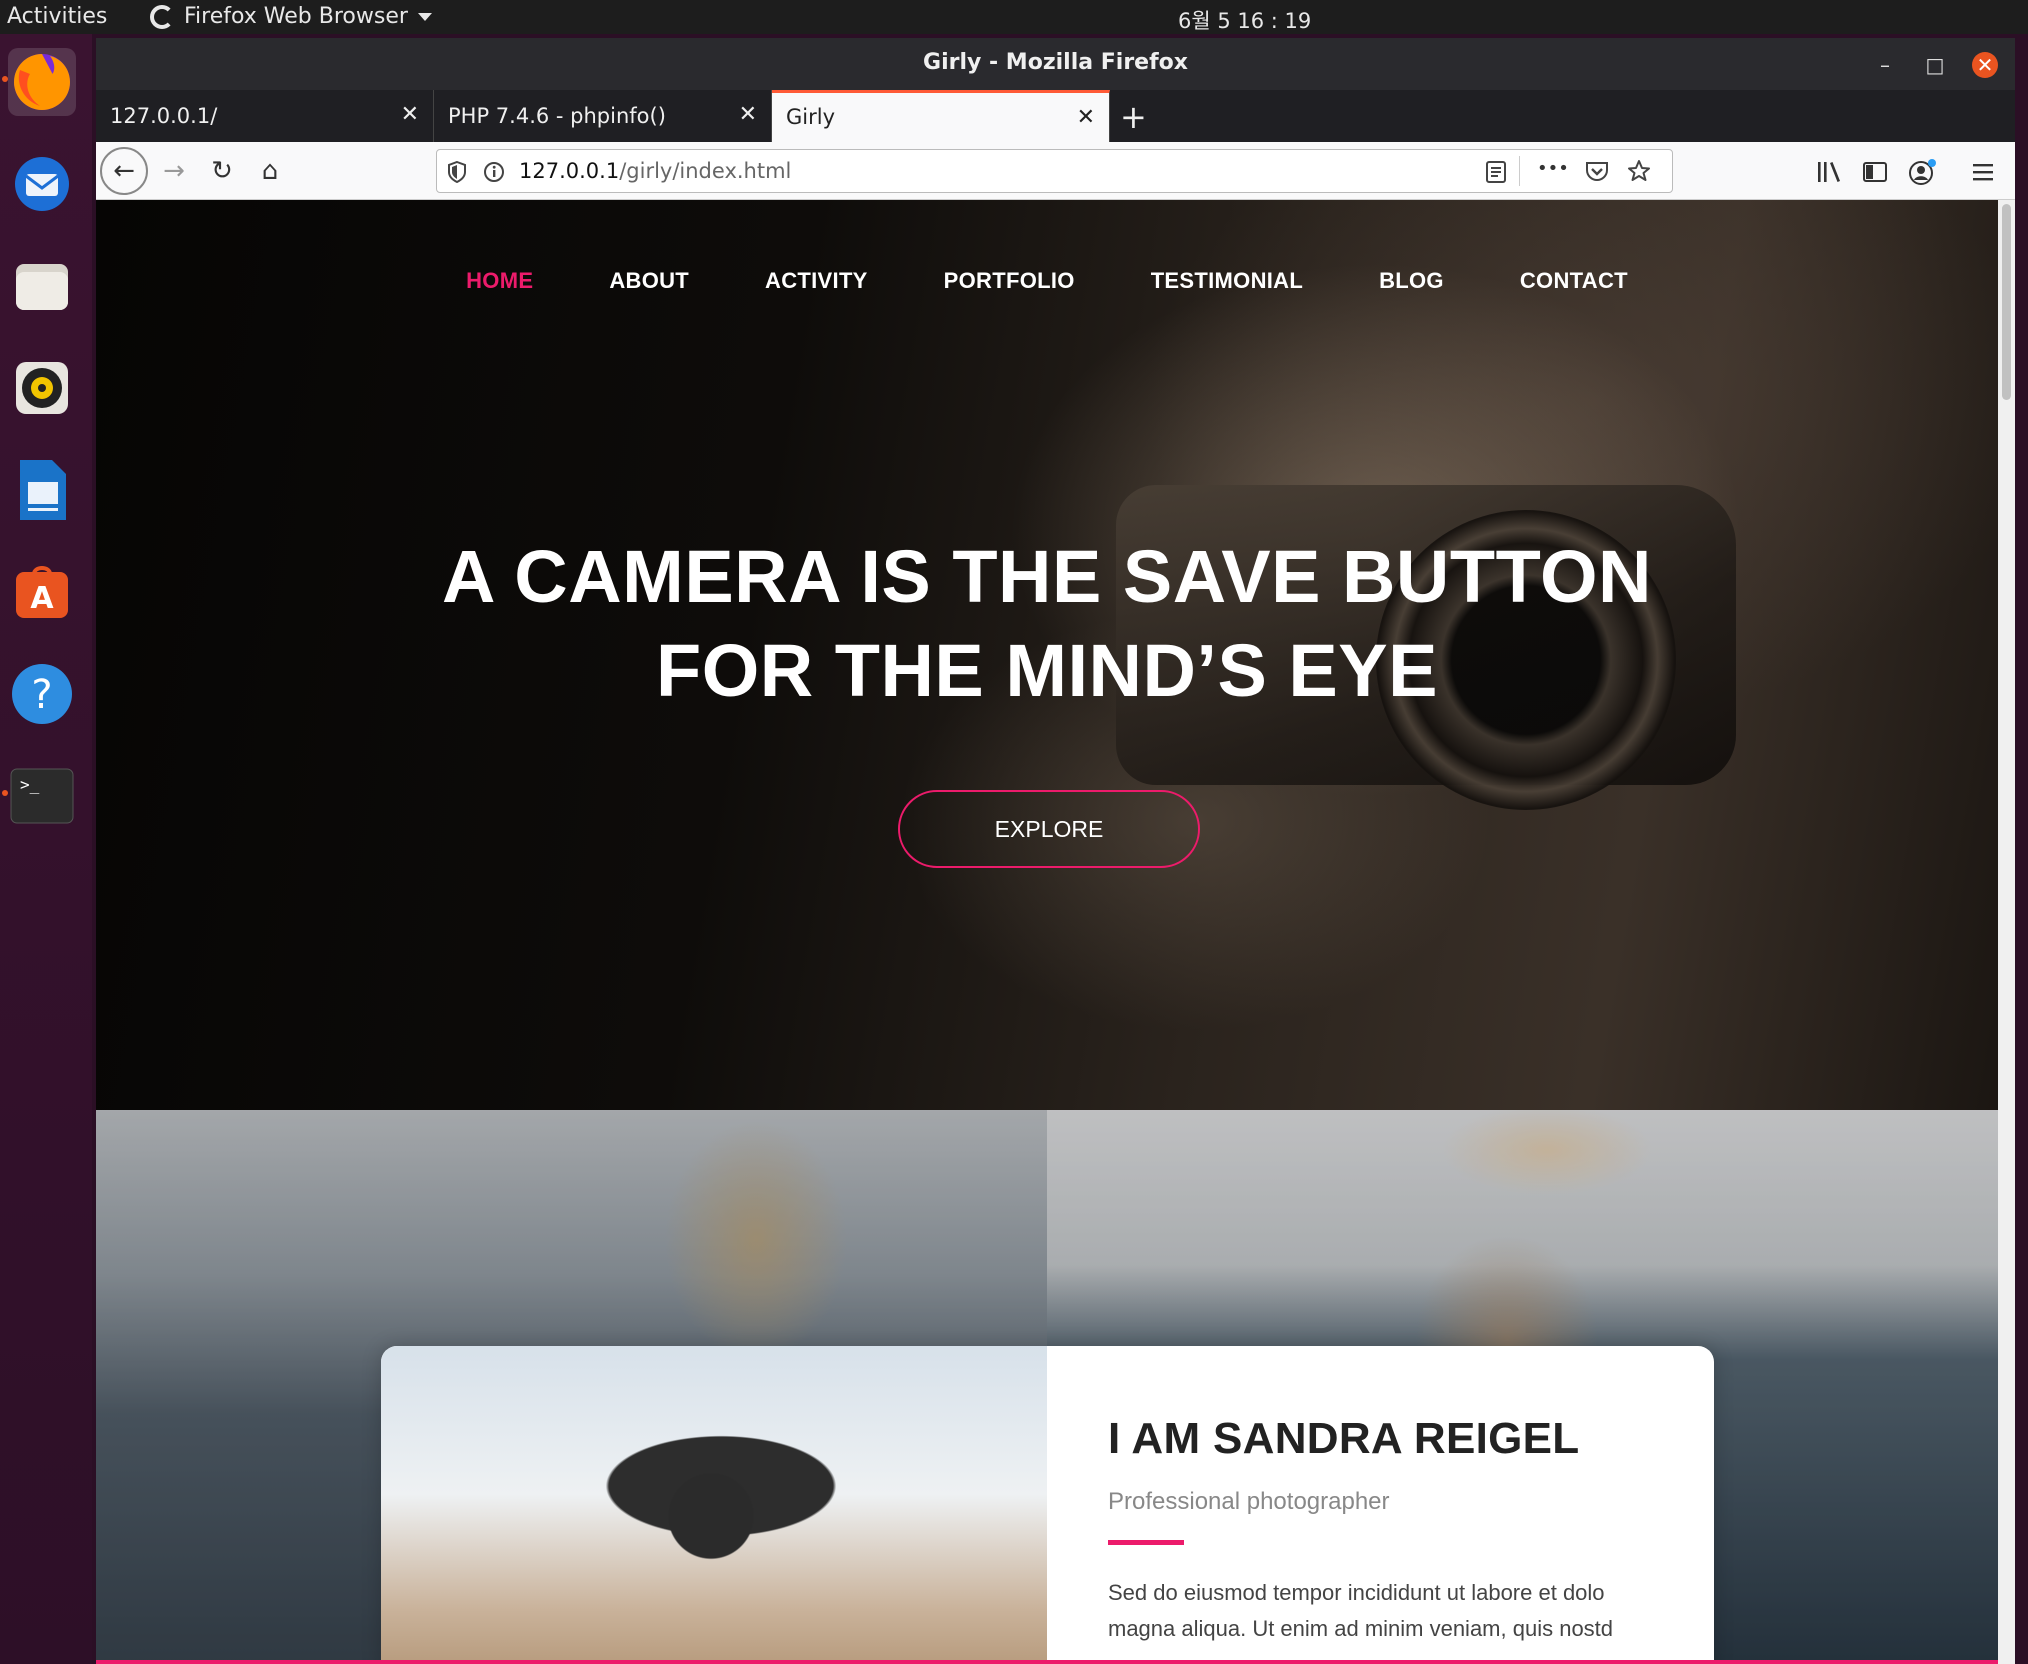 The height and width of the screenshot is (1664, 2028). What do you see at coordinates (2006, 932) in the screenshot?
I see `page-scrollbar` at bounding box center [2006, 932].